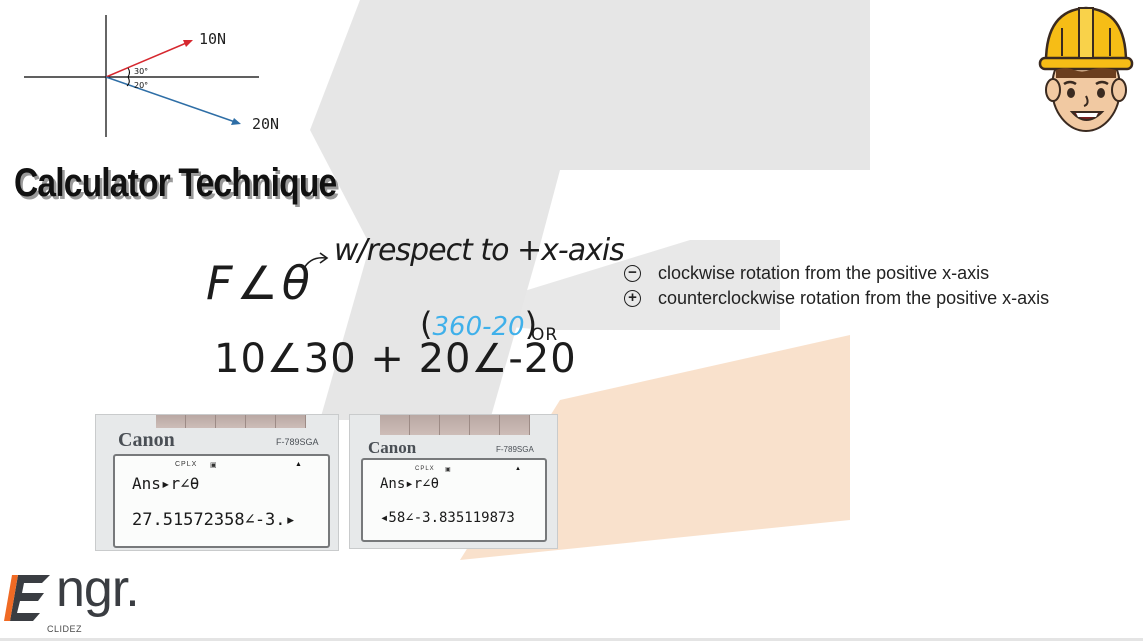 This screenshot has width=1143, height=641. What do you see at coordinates (315, 261) in the screenshot?
I see `curved-arrow-icon` at bounding box center [315, 261].